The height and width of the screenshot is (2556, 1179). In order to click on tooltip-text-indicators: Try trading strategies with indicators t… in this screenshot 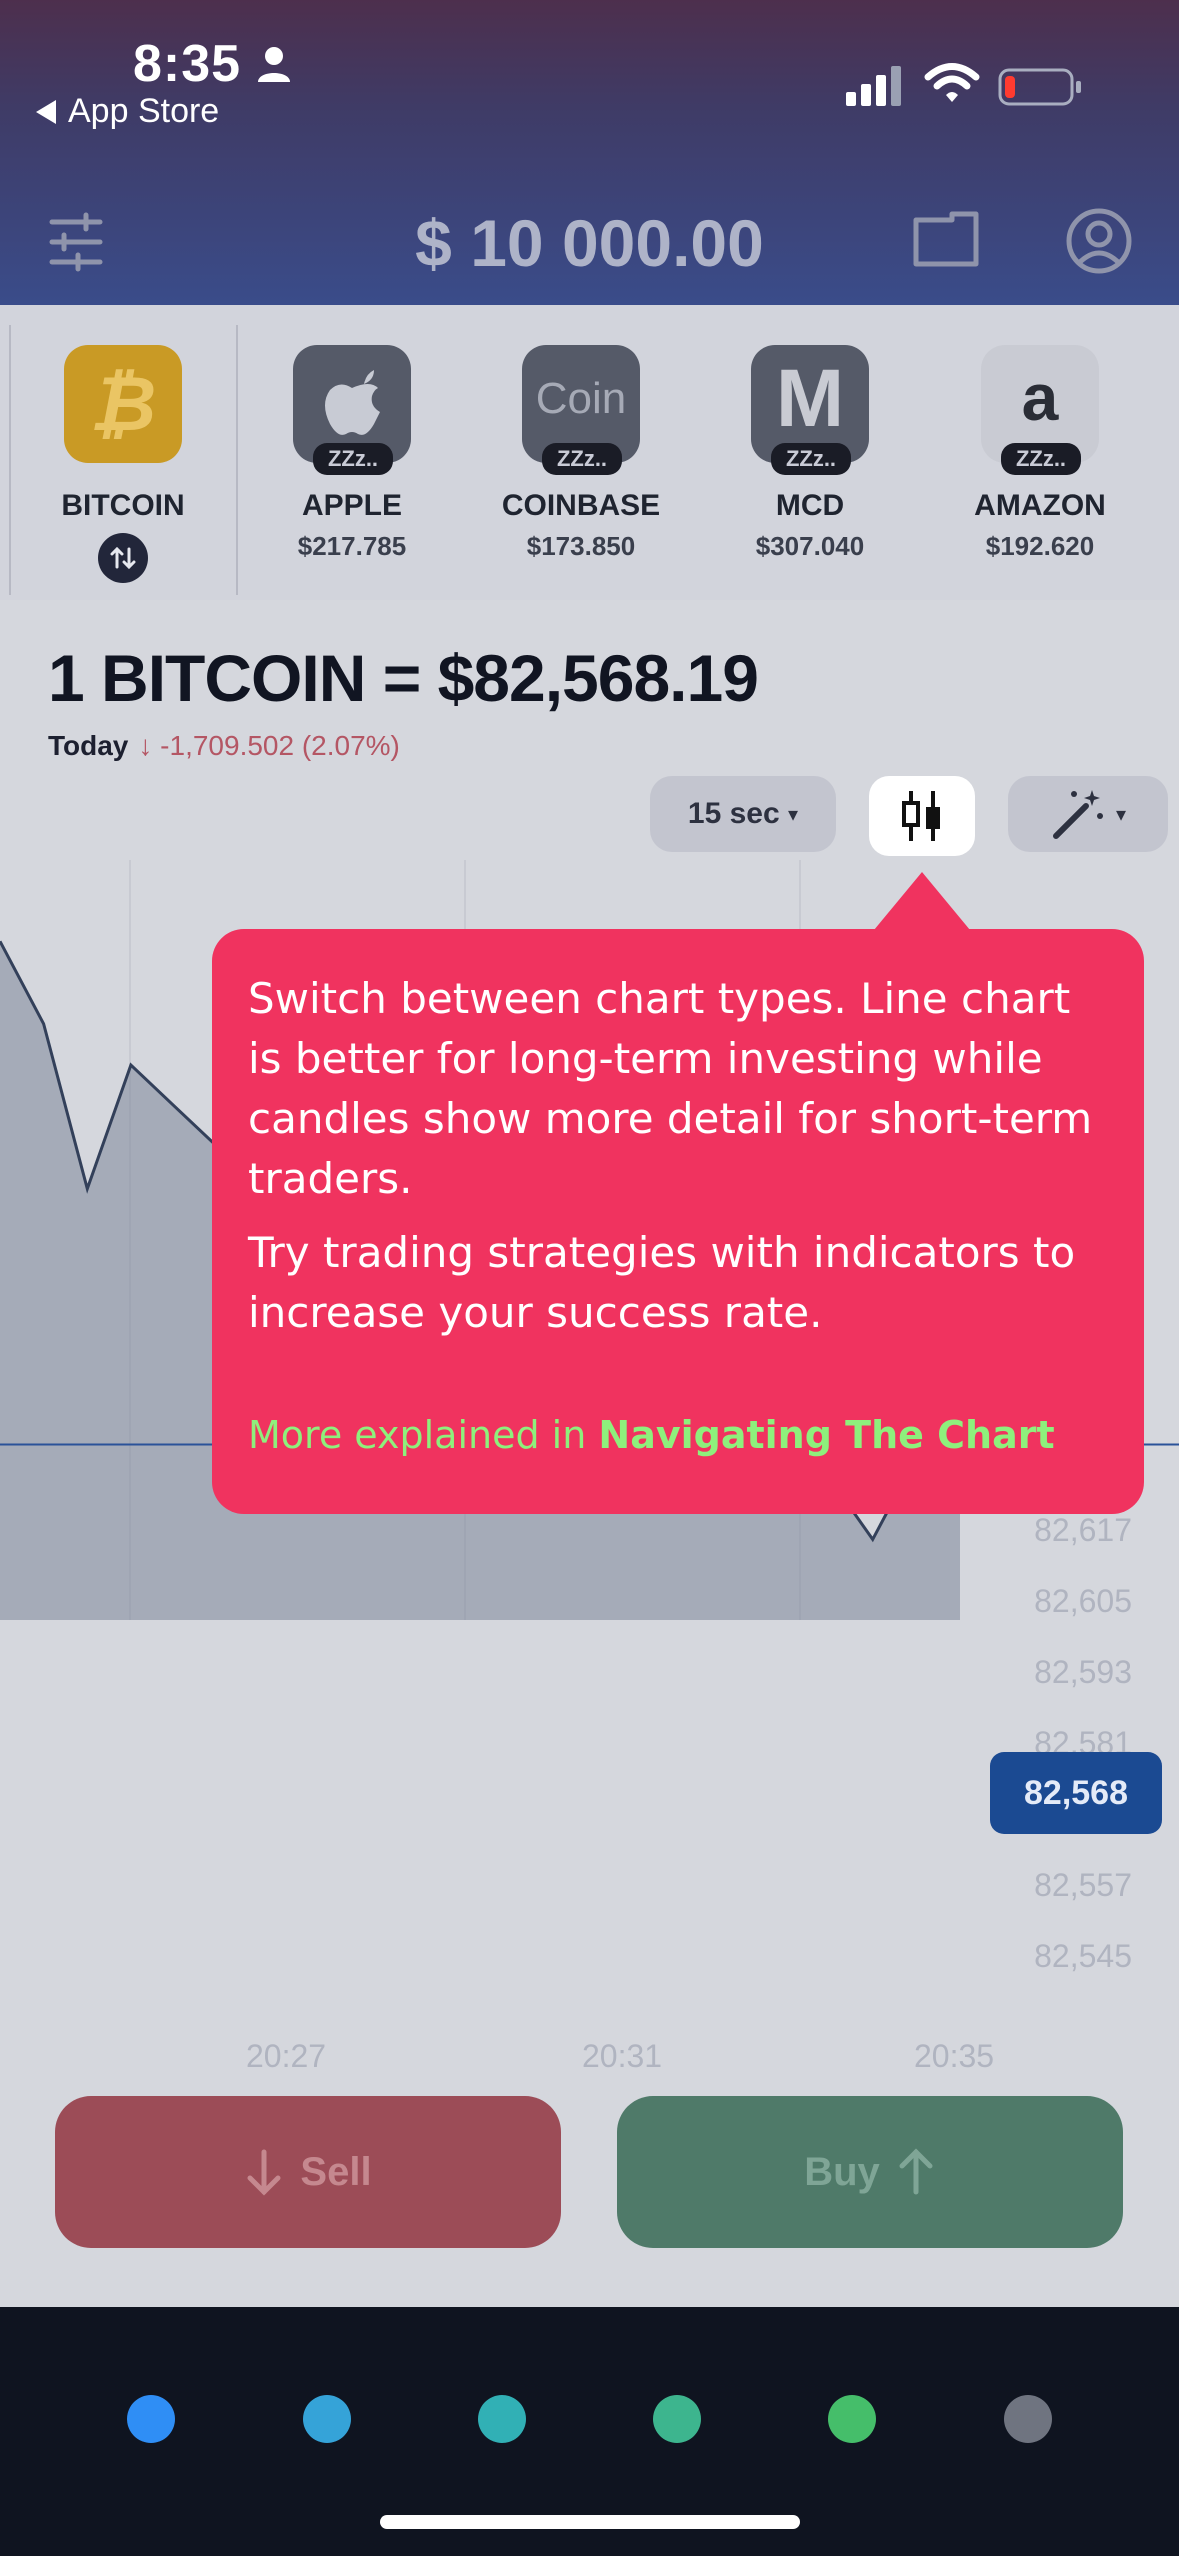, I will do `click(662, 1282)`.